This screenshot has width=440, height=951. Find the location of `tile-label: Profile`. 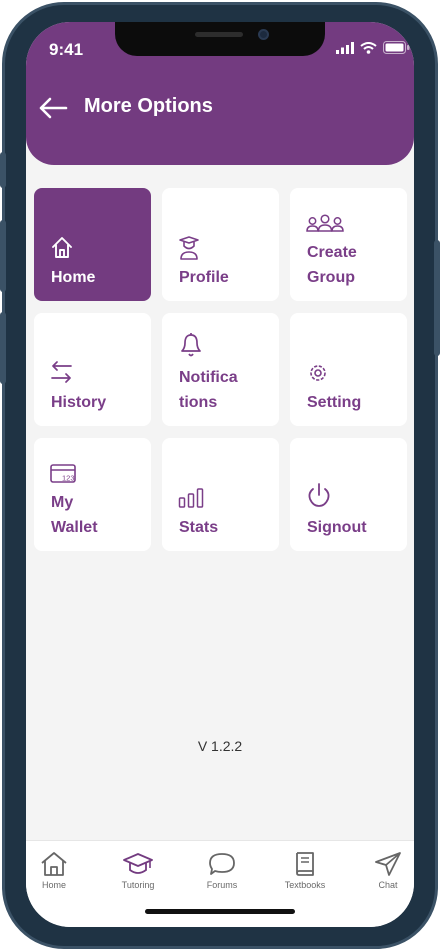

tile-label: Profile is located at coordinates (204, 277).